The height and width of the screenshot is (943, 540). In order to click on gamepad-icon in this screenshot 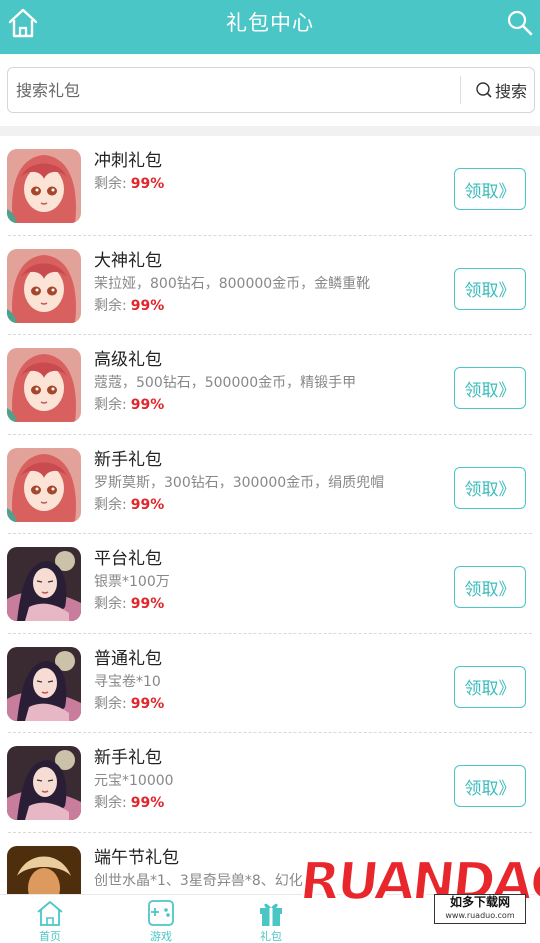, I will do `click(161, 913)`.